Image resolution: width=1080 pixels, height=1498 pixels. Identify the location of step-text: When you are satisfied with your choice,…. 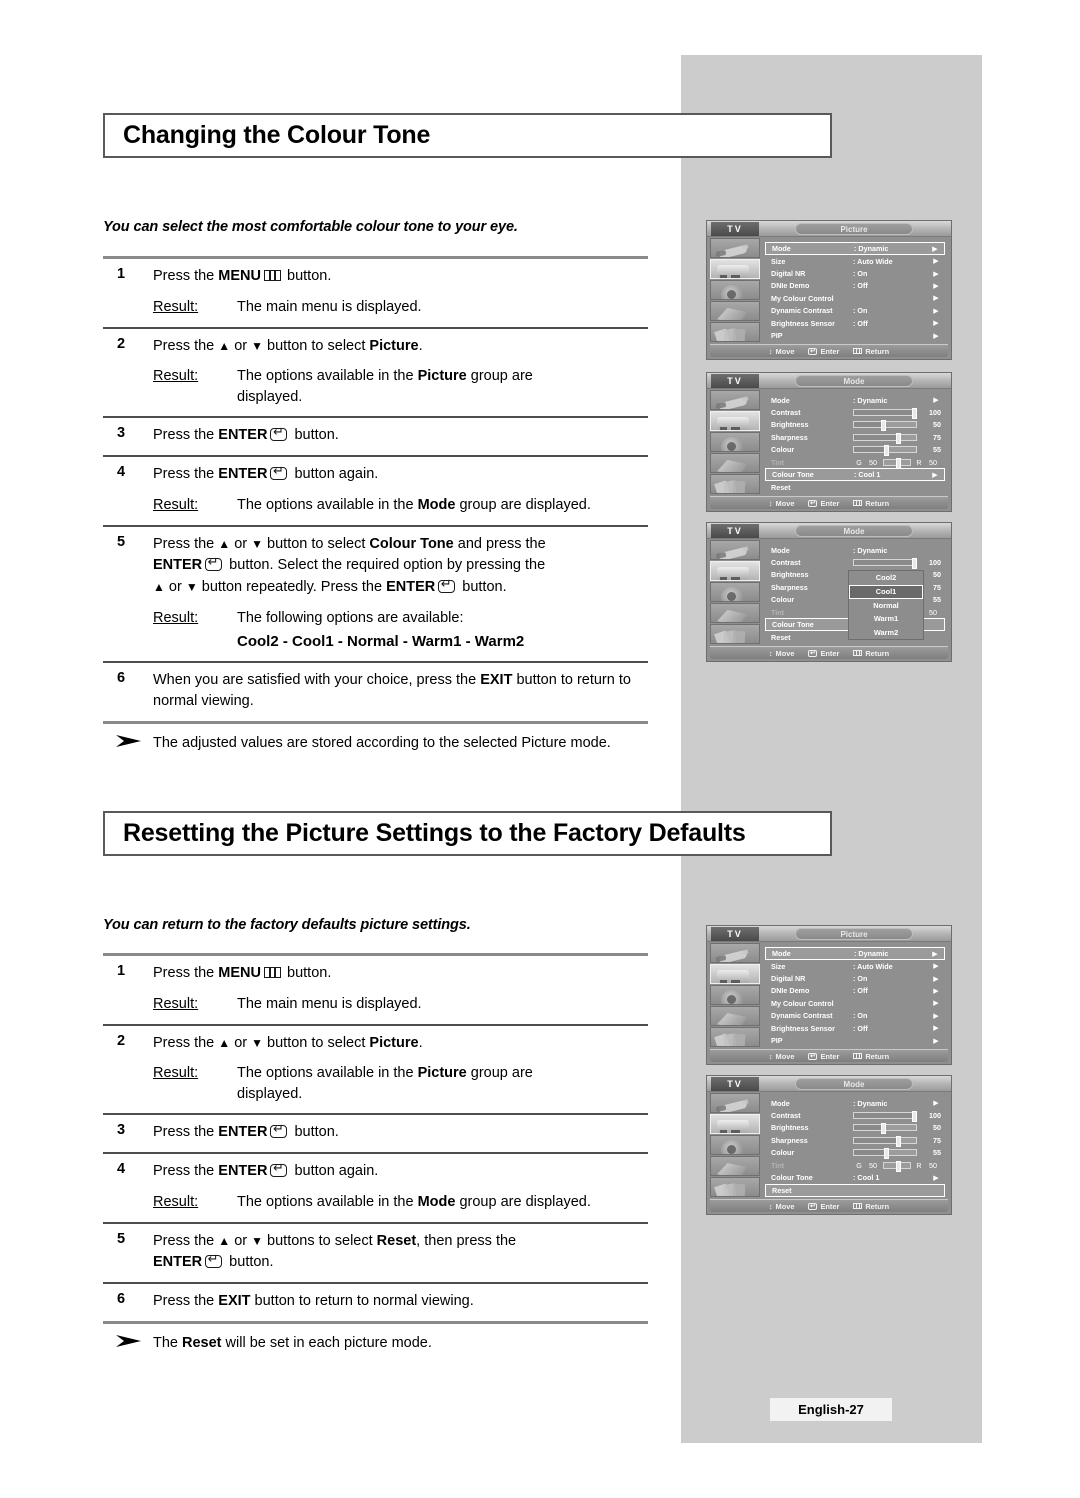
(392, 690).